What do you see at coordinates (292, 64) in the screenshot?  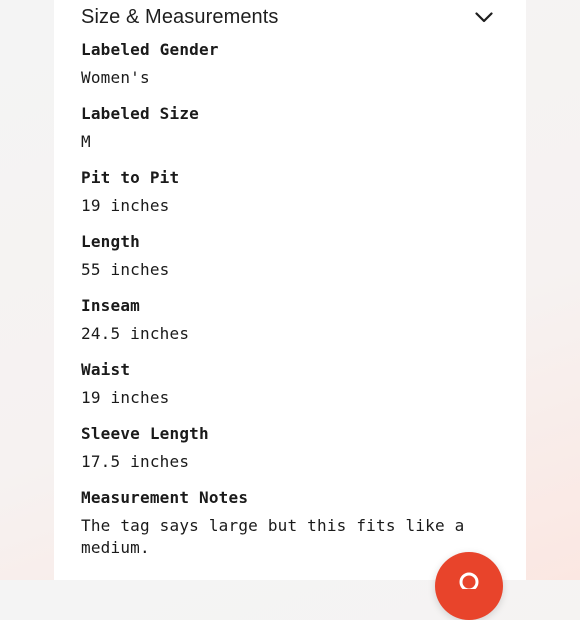 I see `field-labeled-gender: Labeled Gender Women's` at bounding box center [292, 64].